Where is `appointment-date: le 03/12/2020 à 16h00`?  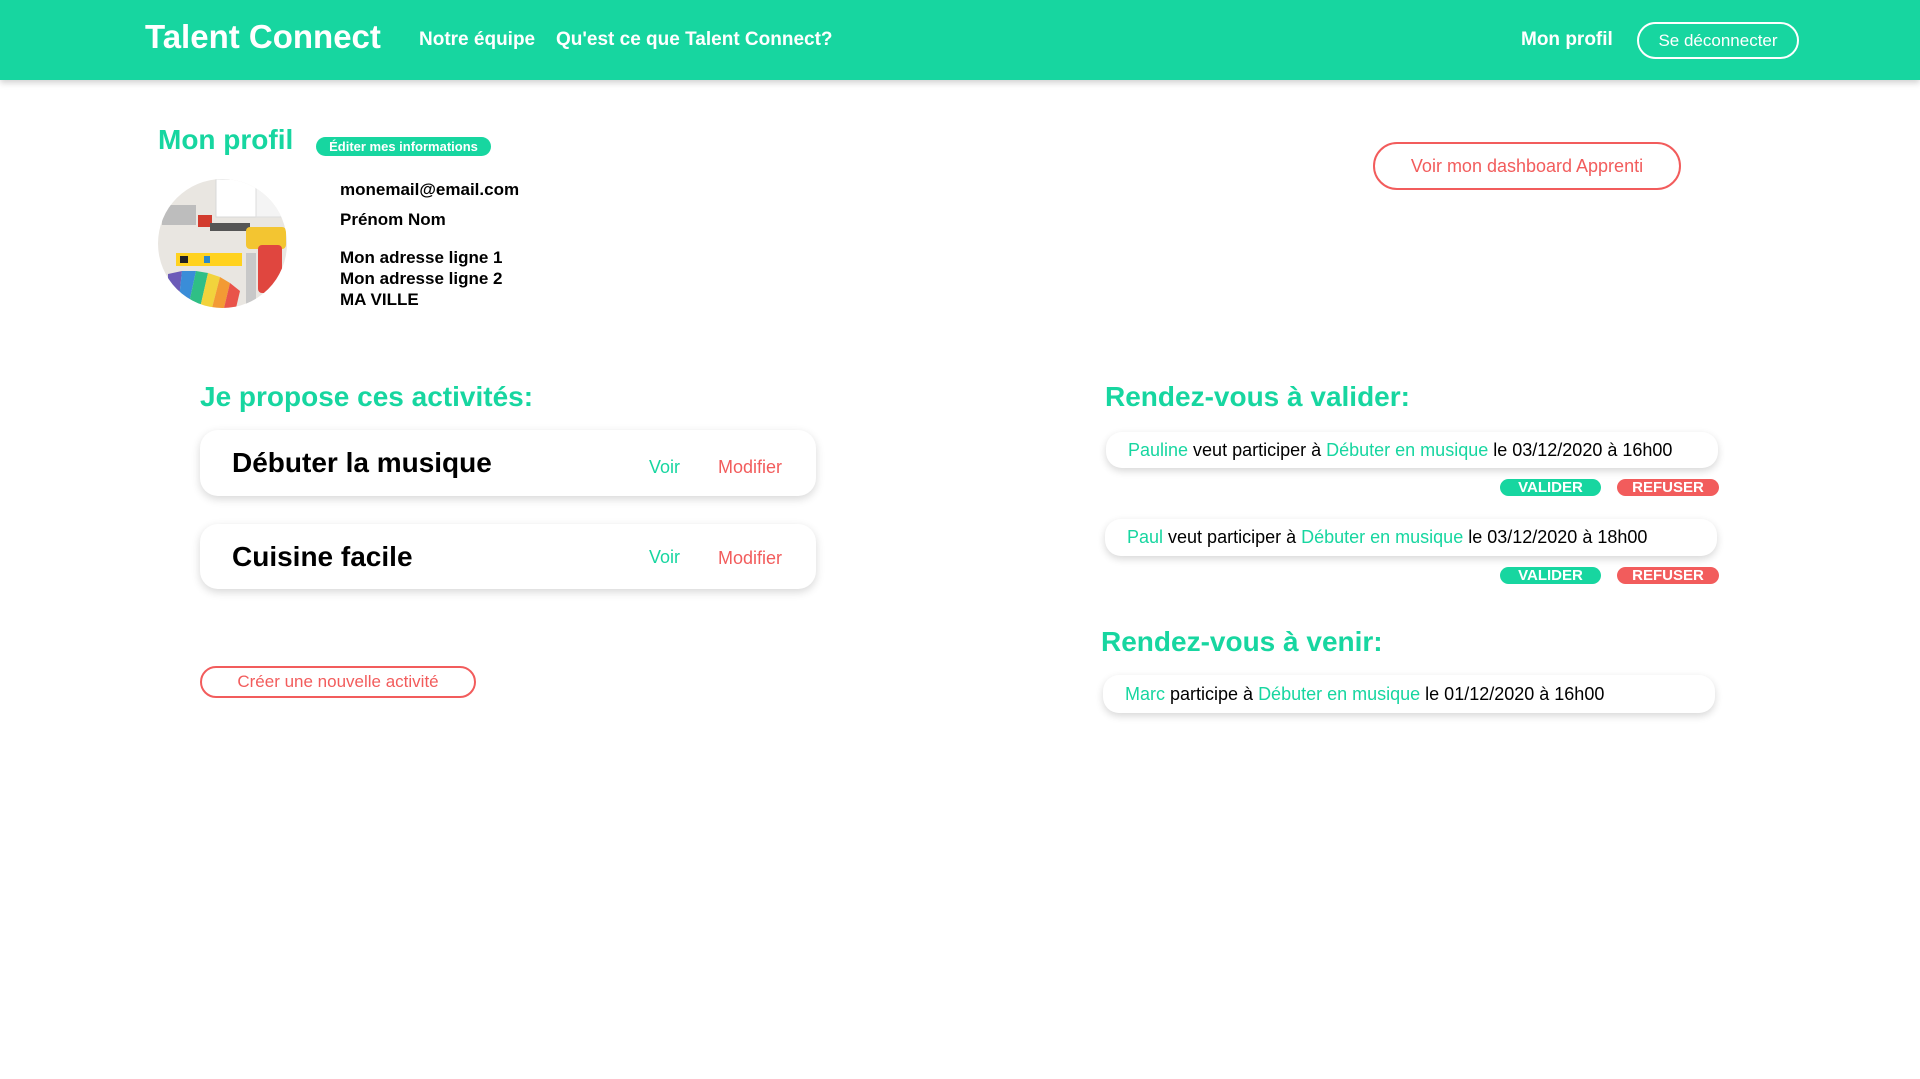
appointment-date: le 03/12/2020 à 16h00 is located at coordinates (1580, 449).